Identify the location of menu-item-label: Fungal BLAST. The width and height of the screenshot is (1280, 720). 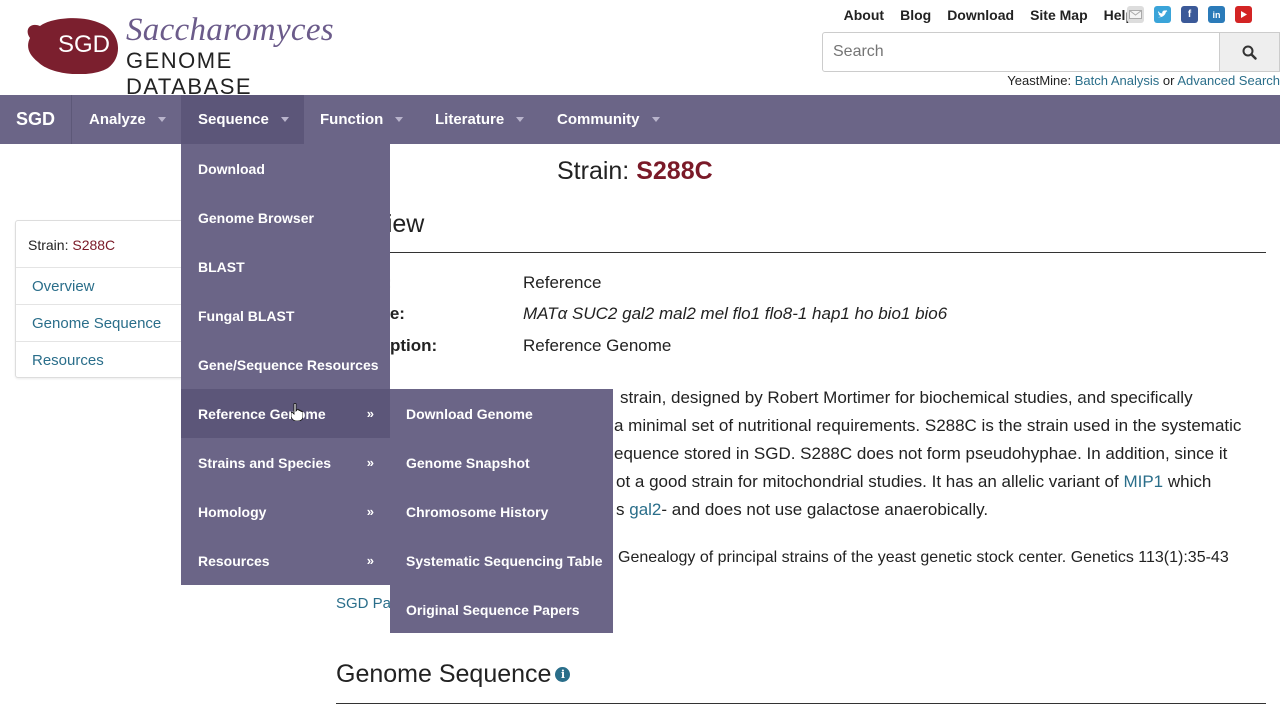
(246, 315).